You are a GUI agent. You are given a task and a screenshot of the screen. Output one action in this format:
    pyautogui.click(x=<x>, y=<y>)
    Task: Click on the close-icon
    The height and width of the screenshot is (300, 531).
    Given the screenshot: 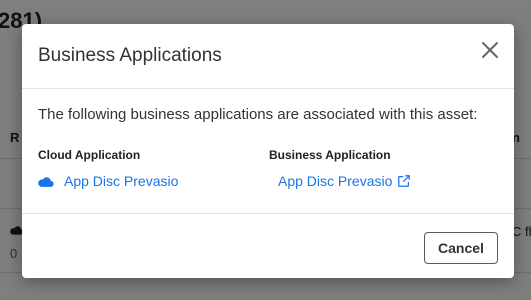 What is the action you would take?
    pyautogui.click(x=490, y=50)
    